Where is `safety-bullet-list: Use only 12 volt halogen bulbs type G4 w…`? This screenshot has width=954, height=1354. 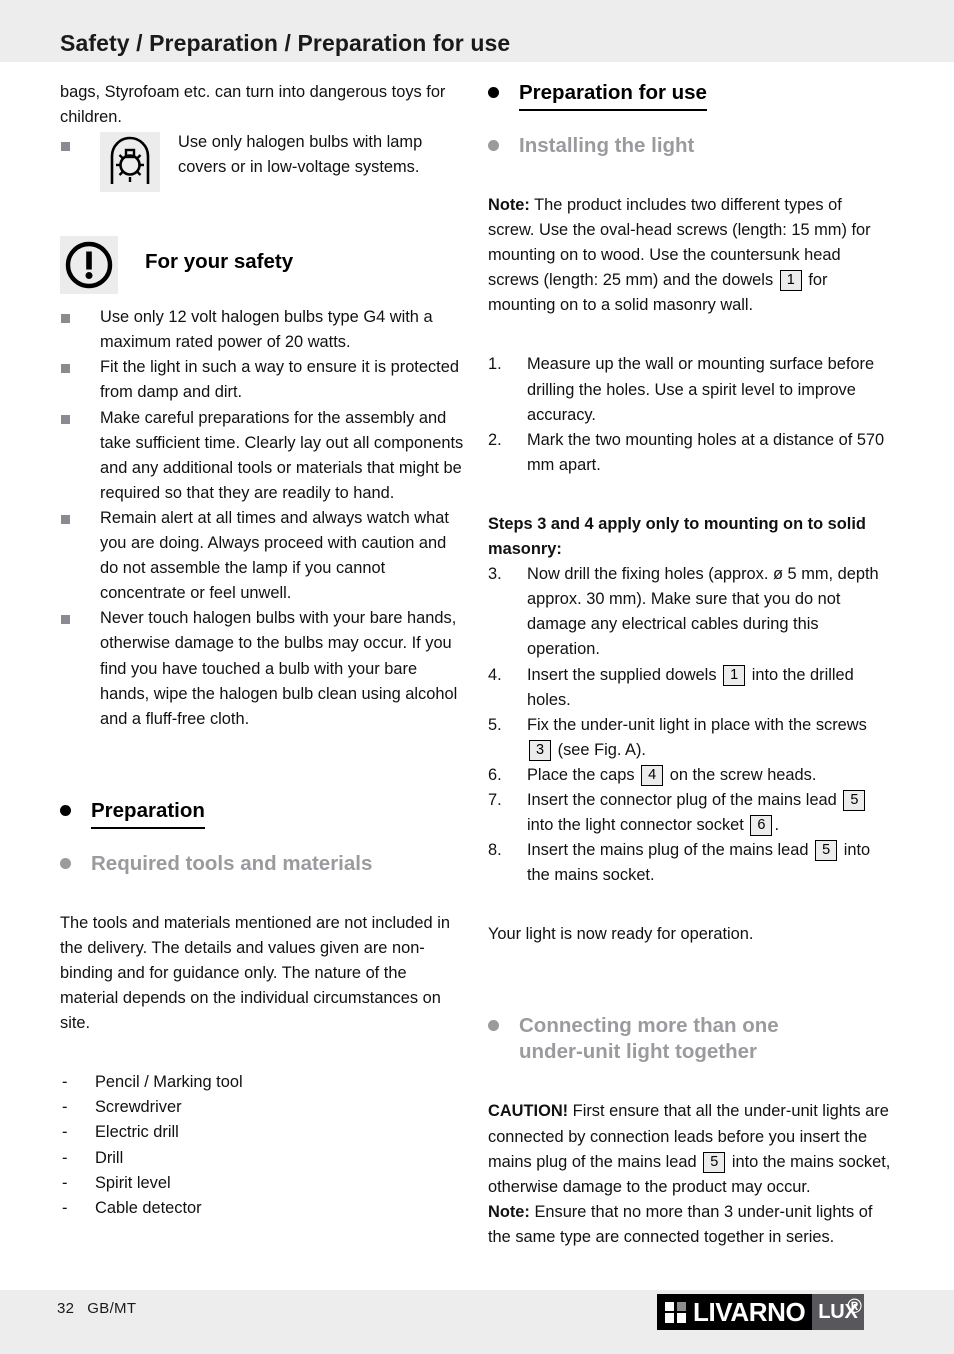
safety-bullet-list: Use only 12 volt halogen bulbs type G4 w… is located at coordinates (262, 518).